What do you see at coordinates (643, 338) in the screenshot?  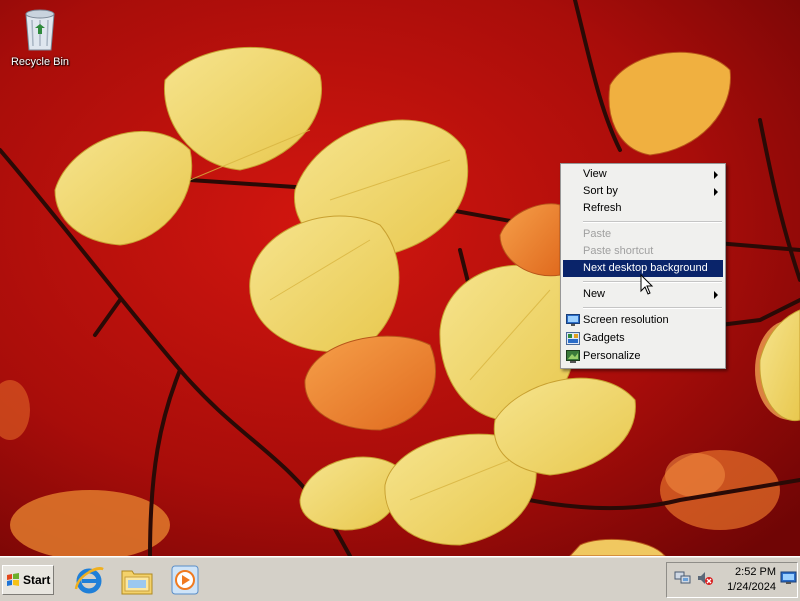 I see `menu-item-gadgets: Gadgets` at bounding box center [643, 338].